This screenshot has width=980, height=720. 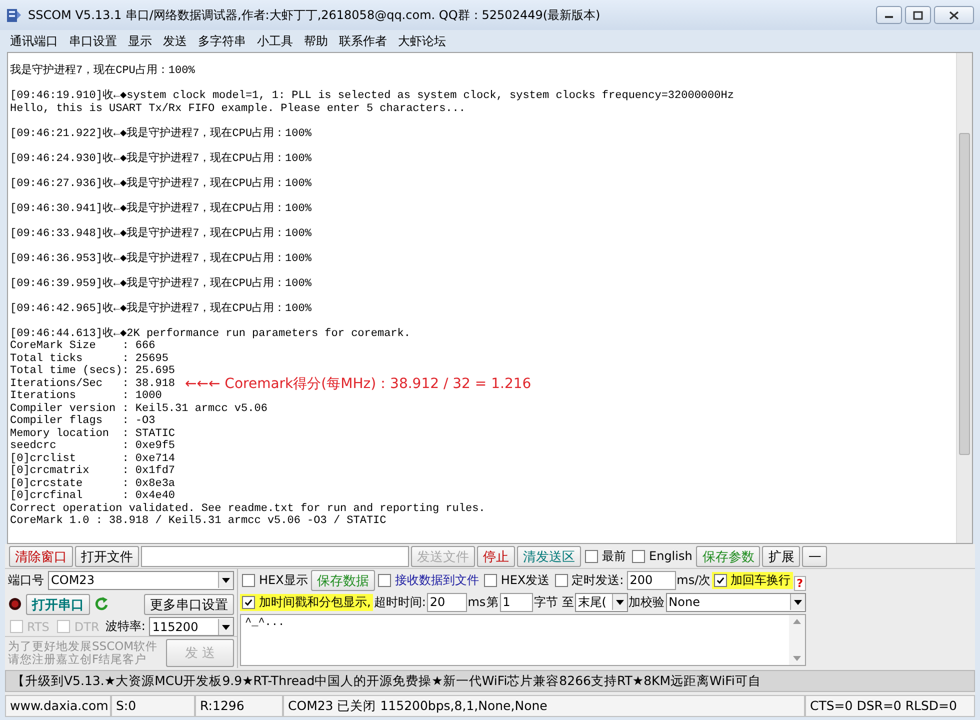 What do you see at coordinates (93, 41) in the screenshot?
I see `menu-item: 串口设置` at bounding box center [93, 41].